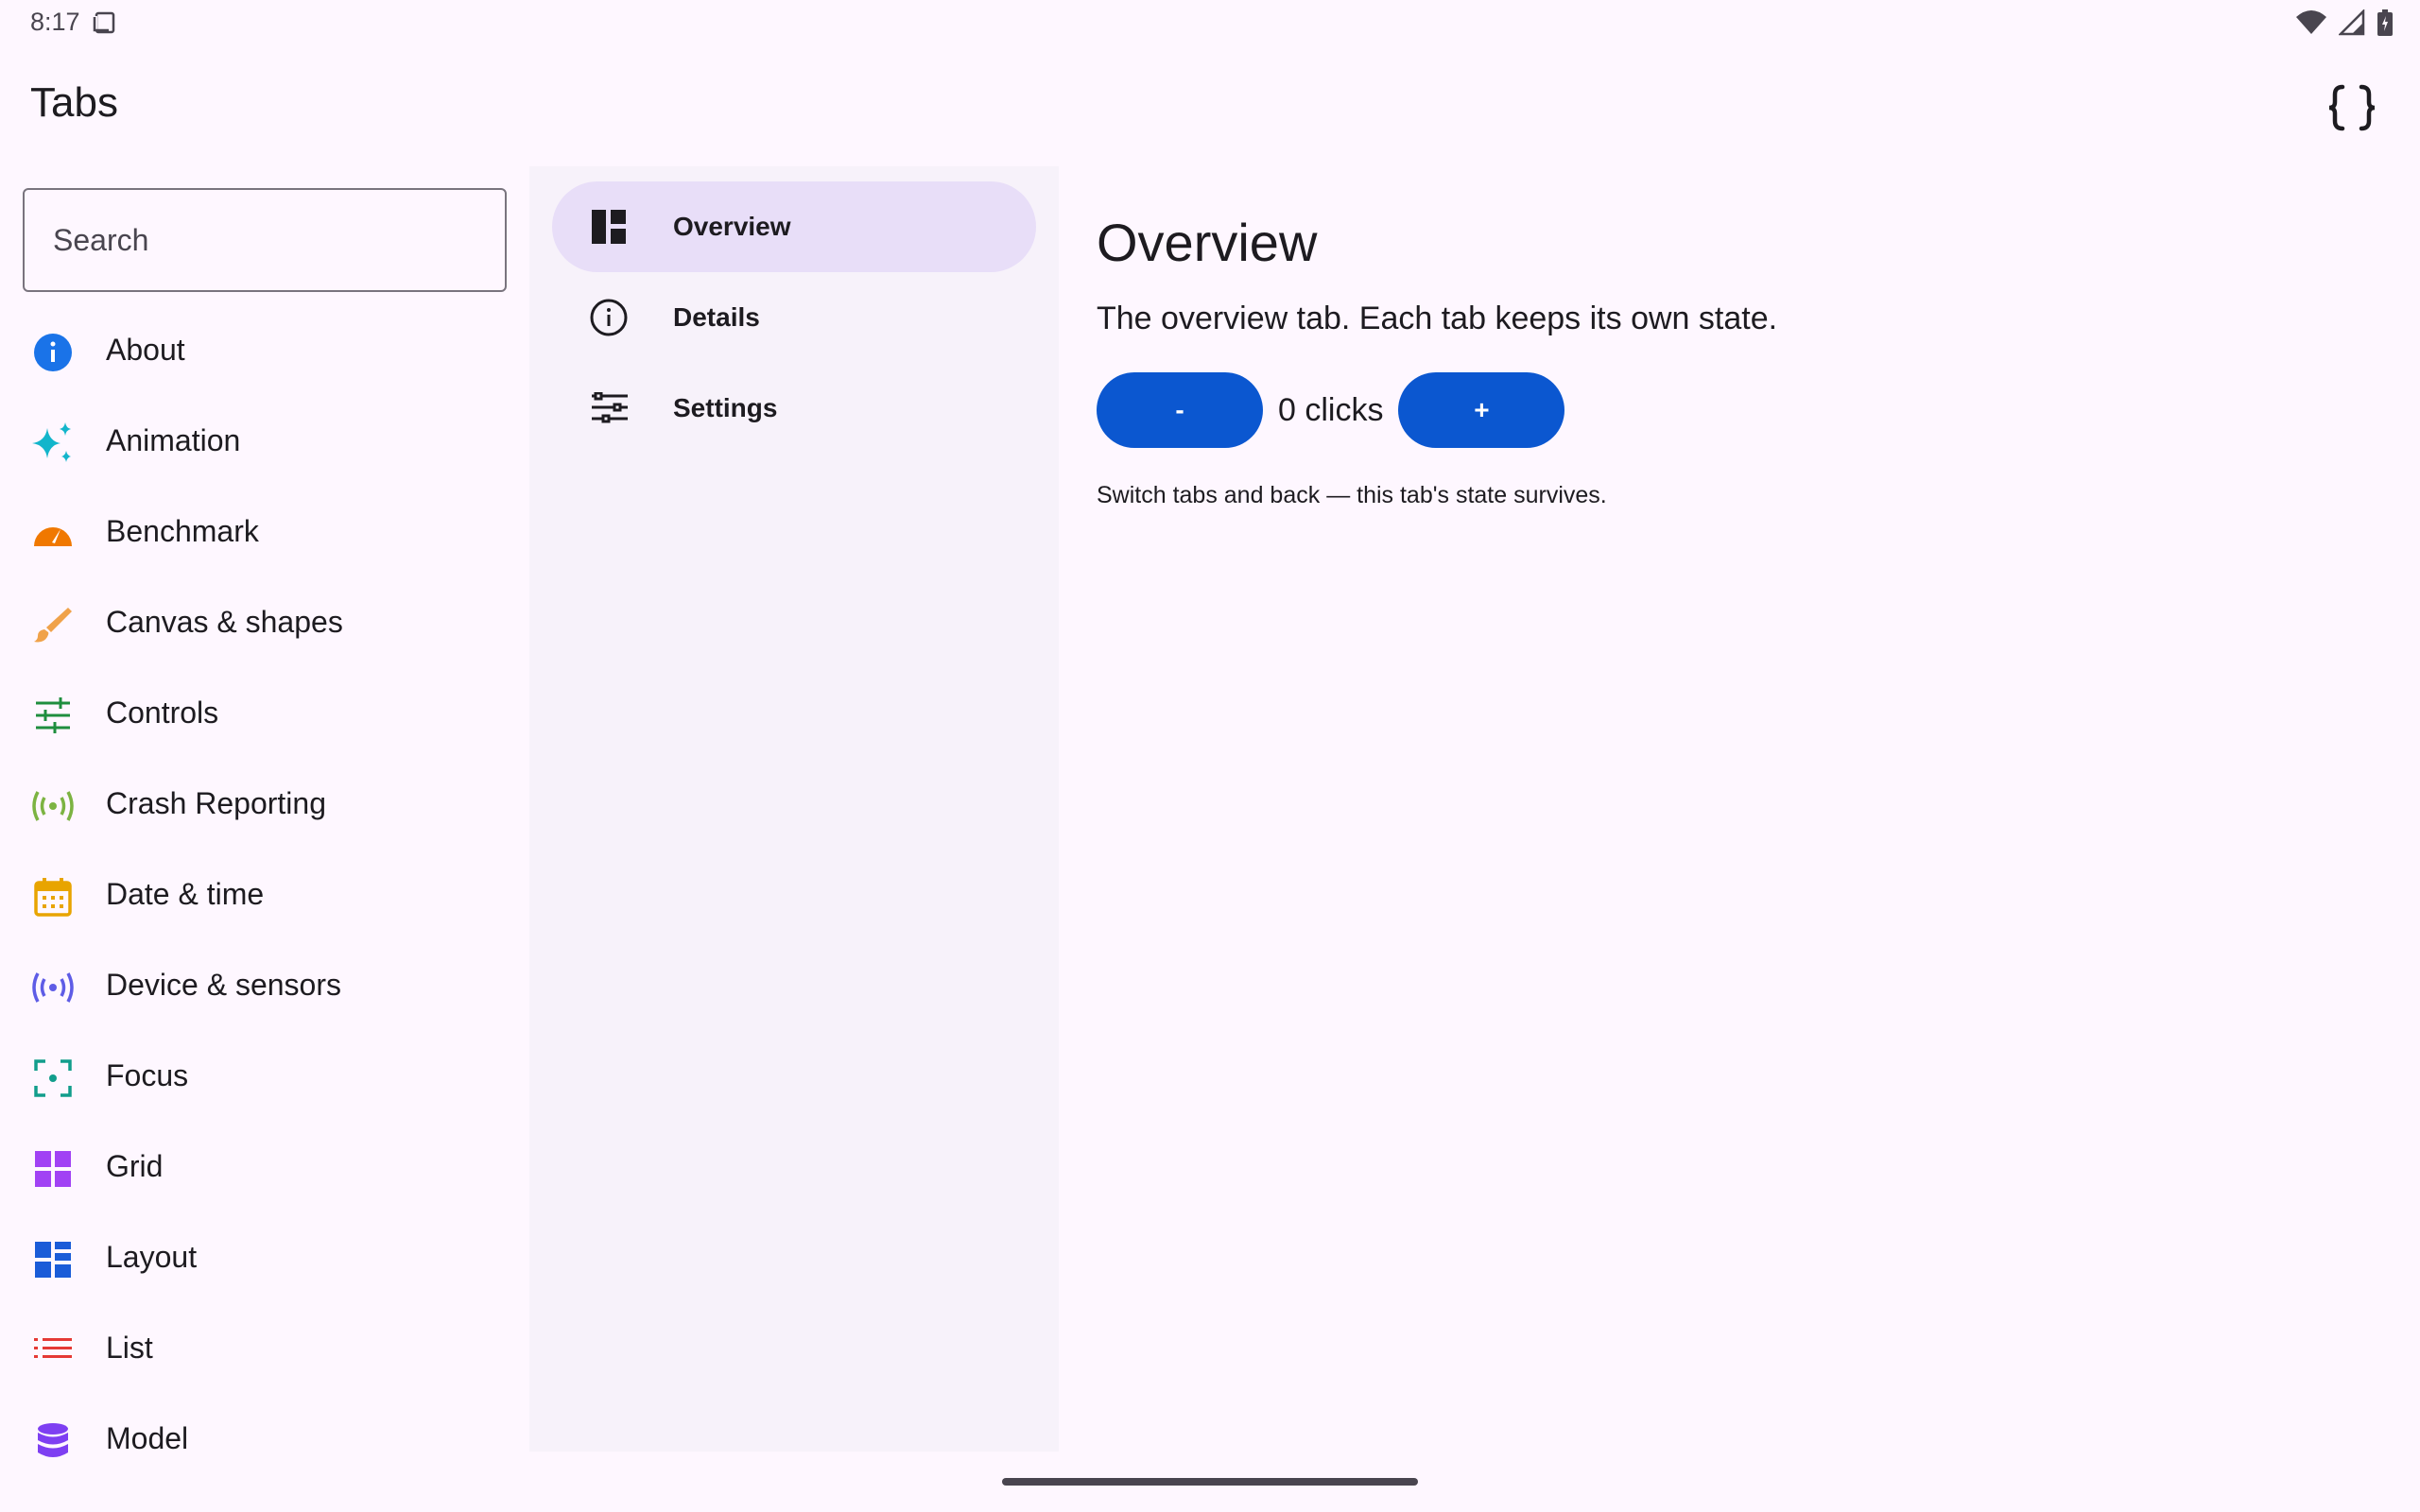 The image size is (2420, 1512). Describe the element at coordinates (264, 712) in the screenshot. I see `sidebar-item-controls: Controls` at that location.